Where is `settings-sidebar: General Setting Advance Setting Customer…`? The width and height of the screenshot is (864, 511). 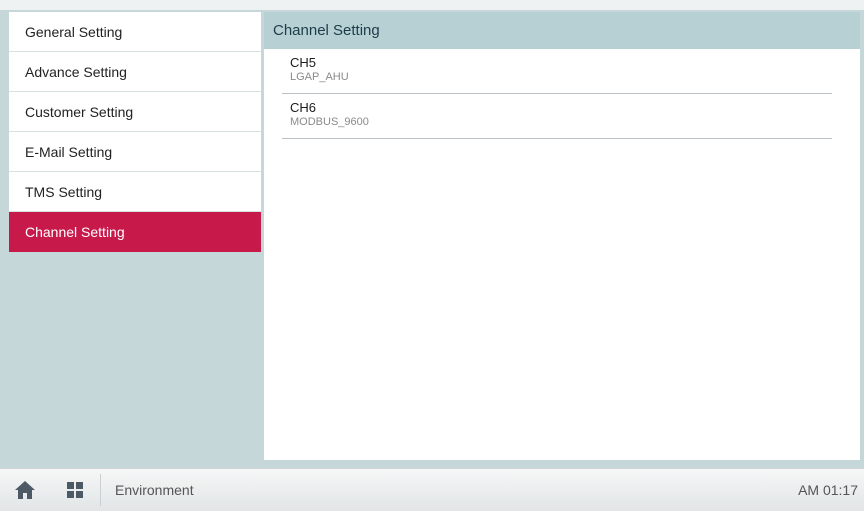 settings-sidebar: General Setting Advance Setting Customer… is located at coordinates (135, 132).